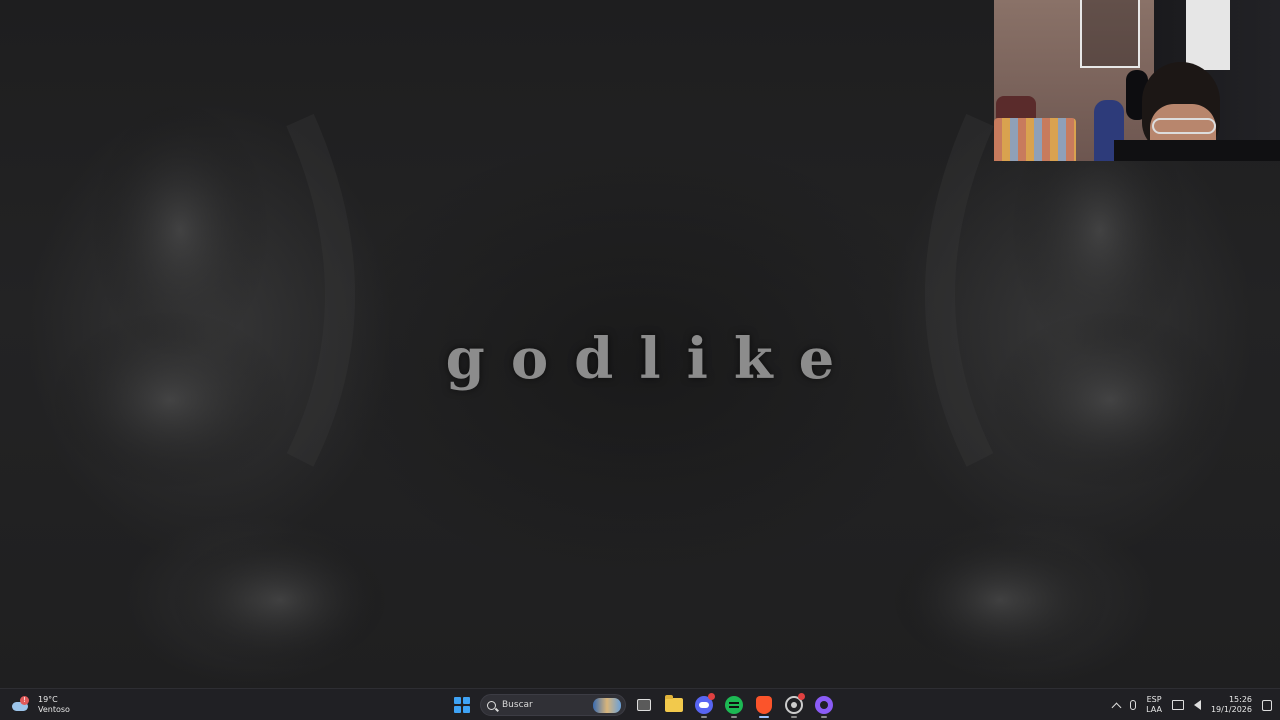  What do you see at coordinates (1191, 705) in the screenshot?
I see `system-tray: ESP LAA 15:26 19/1/2026` at bounding box center [1191, 705].